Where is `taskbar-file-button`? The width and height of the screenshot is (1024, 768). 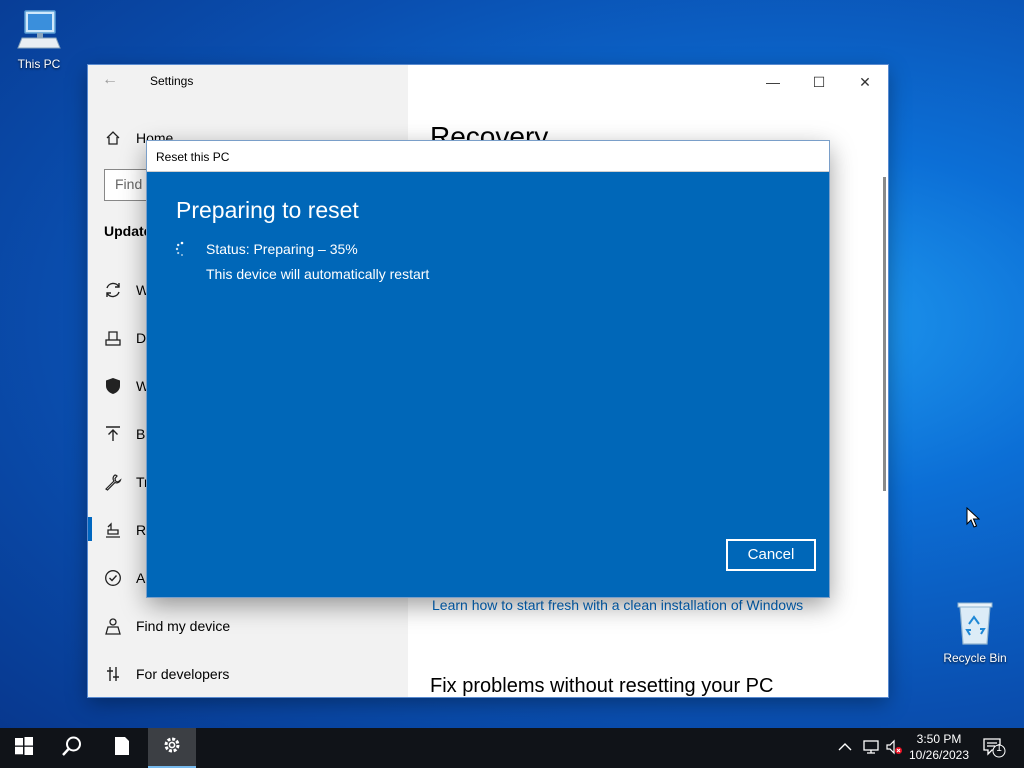
taskbar-file-button is located at coordinates (122, 748).